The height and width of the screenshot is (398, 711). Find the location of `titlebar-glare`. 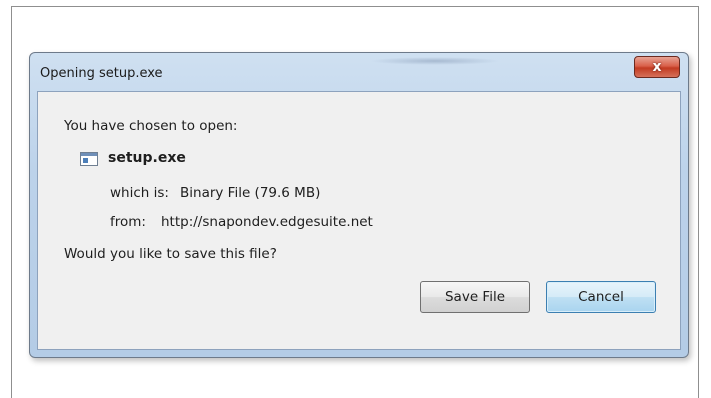

titlebar-glare is located at coordinates (435, 61).